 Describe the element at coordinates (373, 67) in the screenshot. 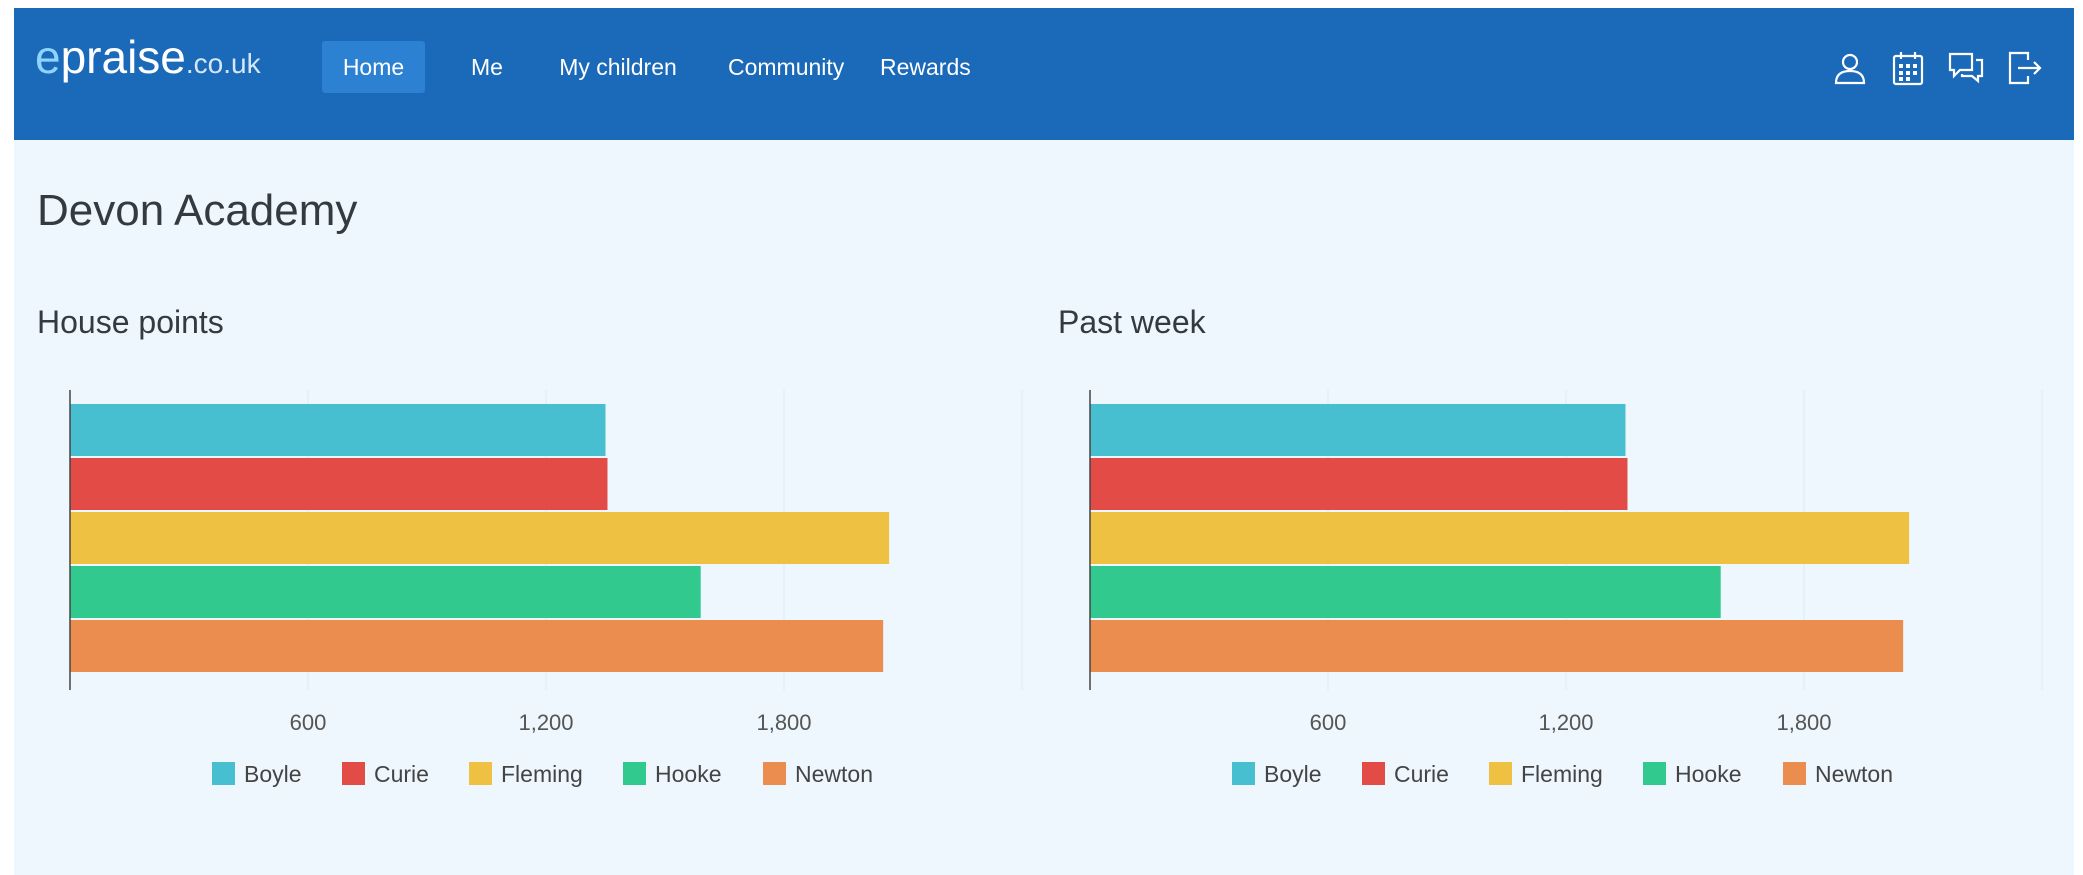

I see `nav-home: Home` at that location.